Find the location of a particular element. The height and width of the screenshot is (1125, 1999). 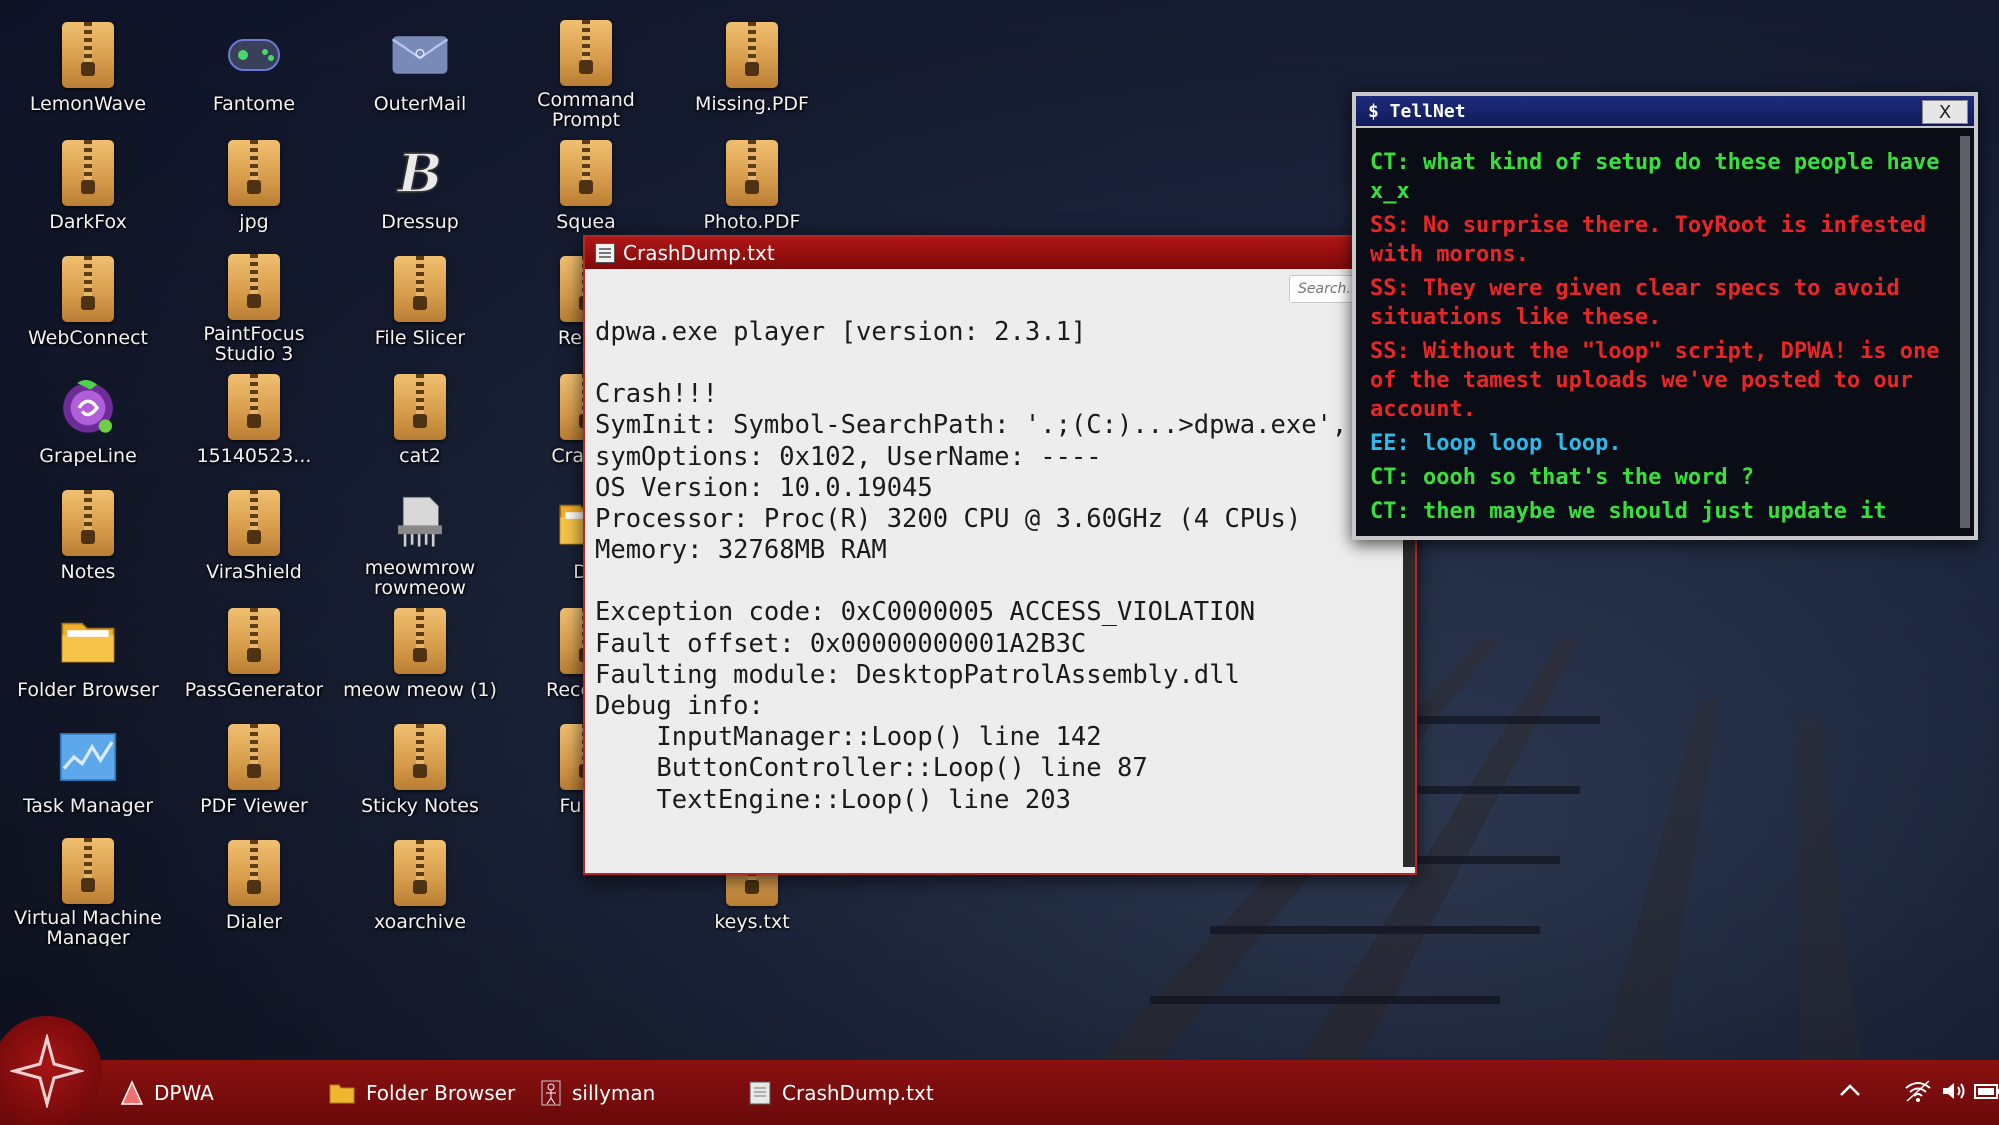

desktop-icon: PaintFocus Studio 3 is located at coordinates (254, 308).